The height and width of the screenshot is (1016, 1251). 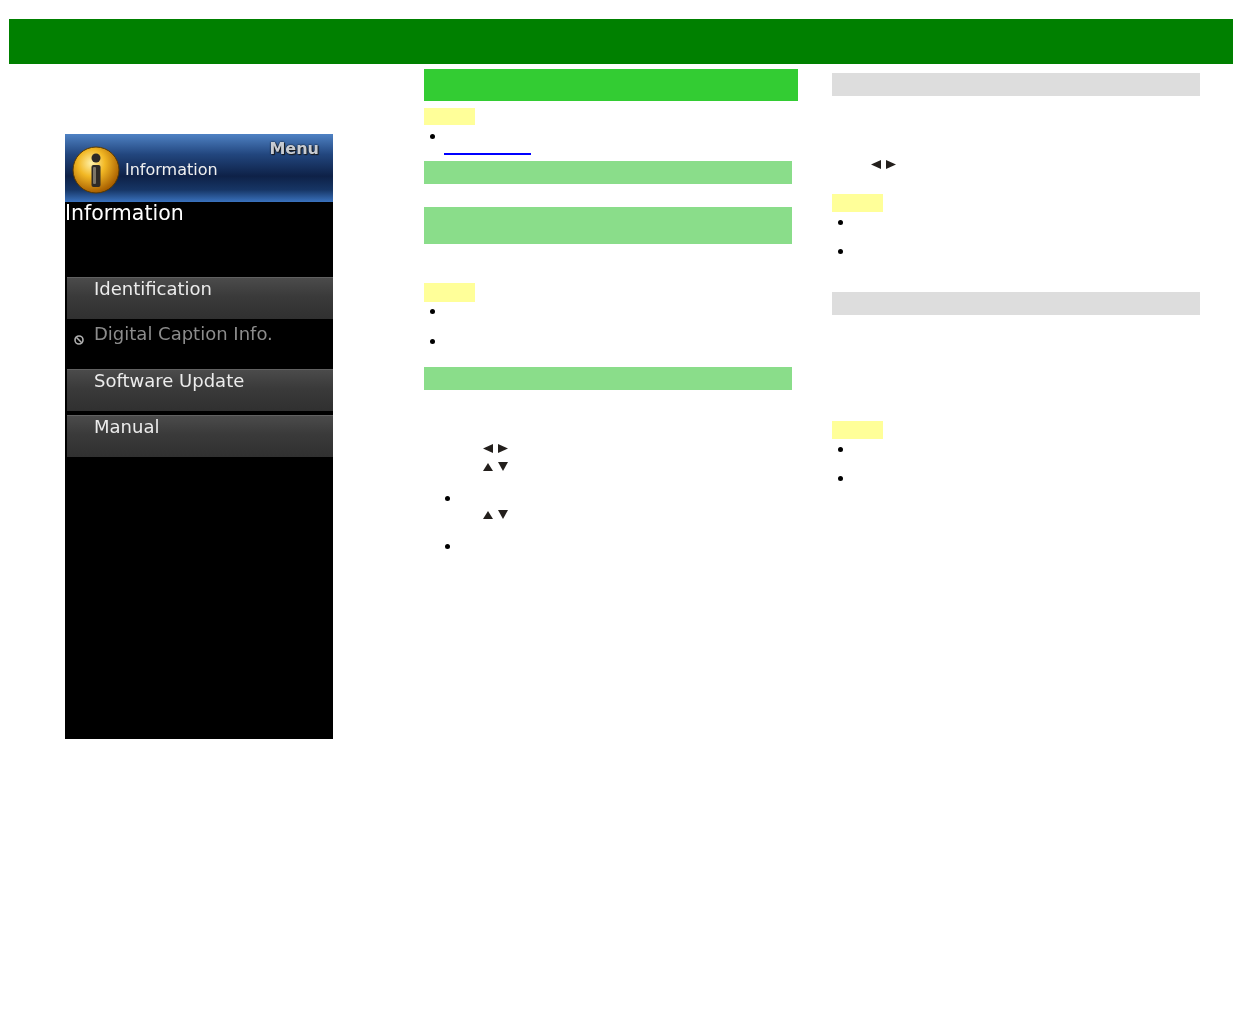 I want to click on menu-item: Manual, so click(x=200, y=436).